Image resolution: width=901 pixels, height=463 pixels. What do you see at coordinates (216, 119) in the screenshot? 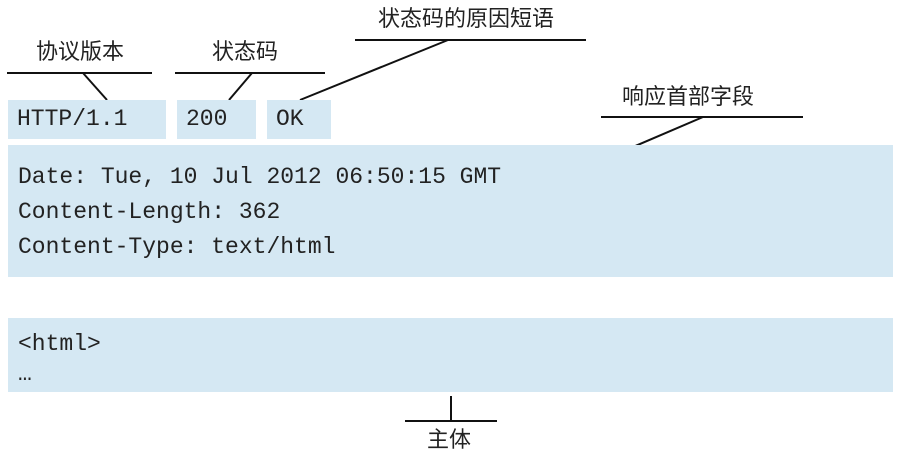
I see `status-line-code: 200` at bounding box center [216, 119].